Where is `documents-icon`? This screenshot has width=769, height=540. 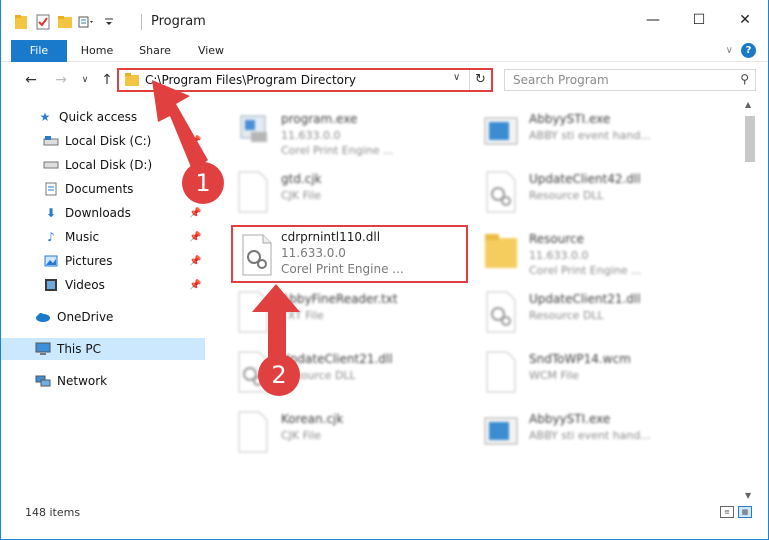 documents-icon is located at coordinates (51, 189).